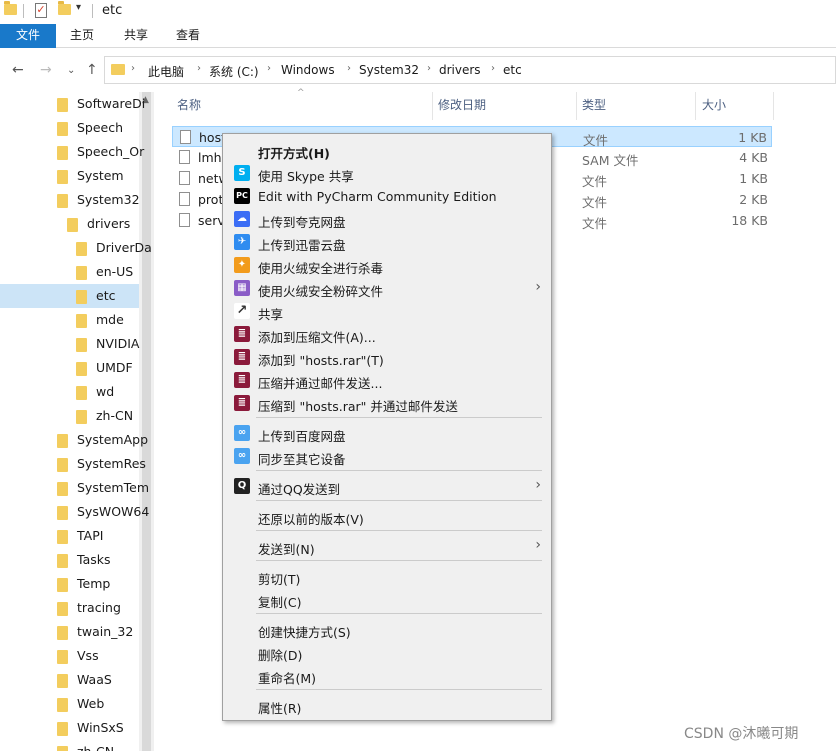 The width and height of the screenshot is (836, 751). What do you see at coordinates (136, 36) in the screenshot?
I see `tab-share: 共享` at bounding box center [136, 36].